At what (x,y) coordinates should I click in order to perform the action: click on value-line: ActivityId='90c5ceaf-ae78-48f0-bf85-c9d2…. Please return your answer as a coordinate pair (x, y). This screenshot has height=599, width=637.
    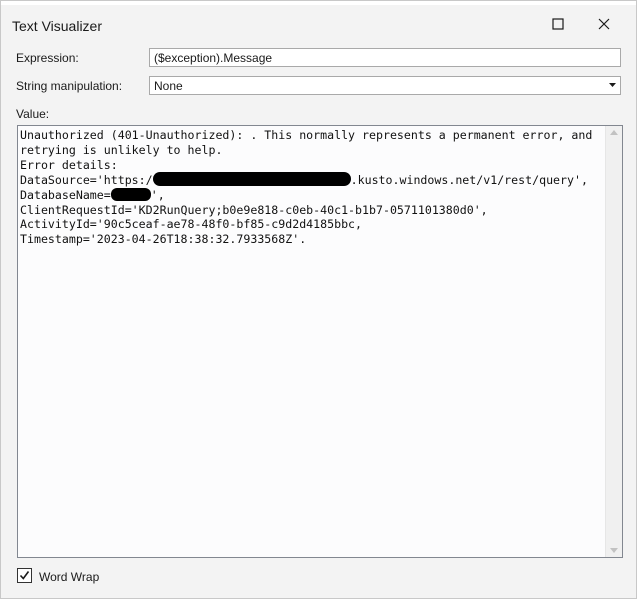
    Looking at the image, I should click on (191, 224).